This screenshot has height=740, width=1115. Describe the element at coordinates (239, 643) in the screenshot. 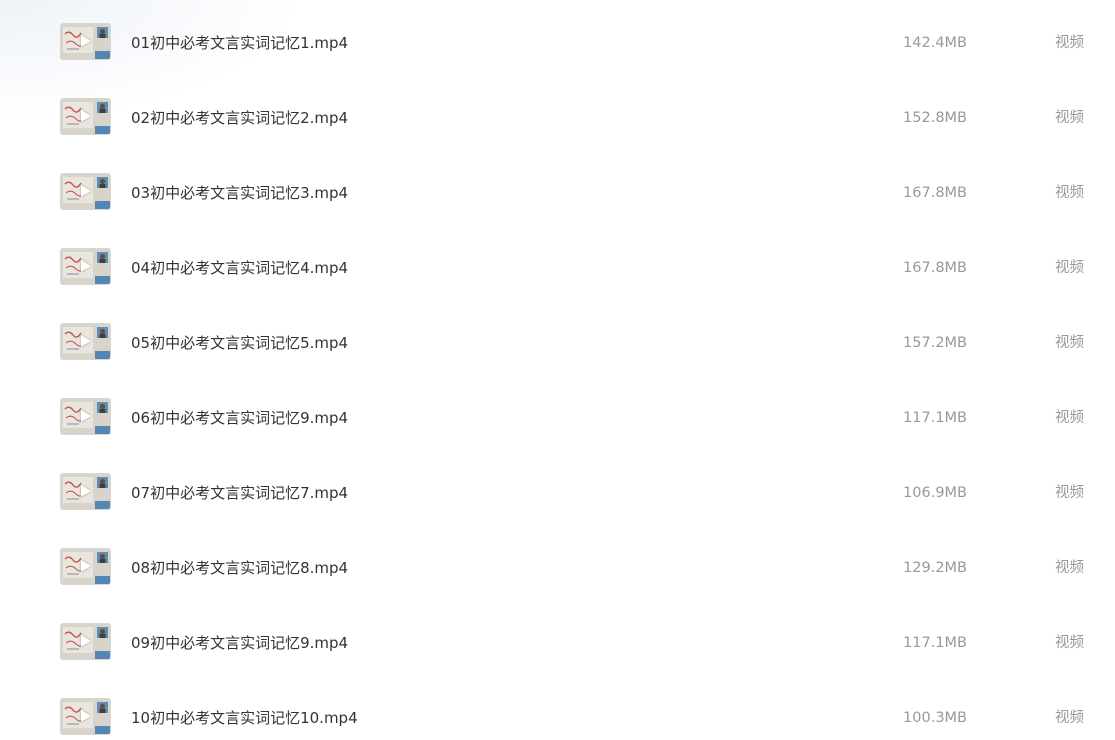

I see `file-name: 09初中必考文言实词记忆9.mp4` at that location.